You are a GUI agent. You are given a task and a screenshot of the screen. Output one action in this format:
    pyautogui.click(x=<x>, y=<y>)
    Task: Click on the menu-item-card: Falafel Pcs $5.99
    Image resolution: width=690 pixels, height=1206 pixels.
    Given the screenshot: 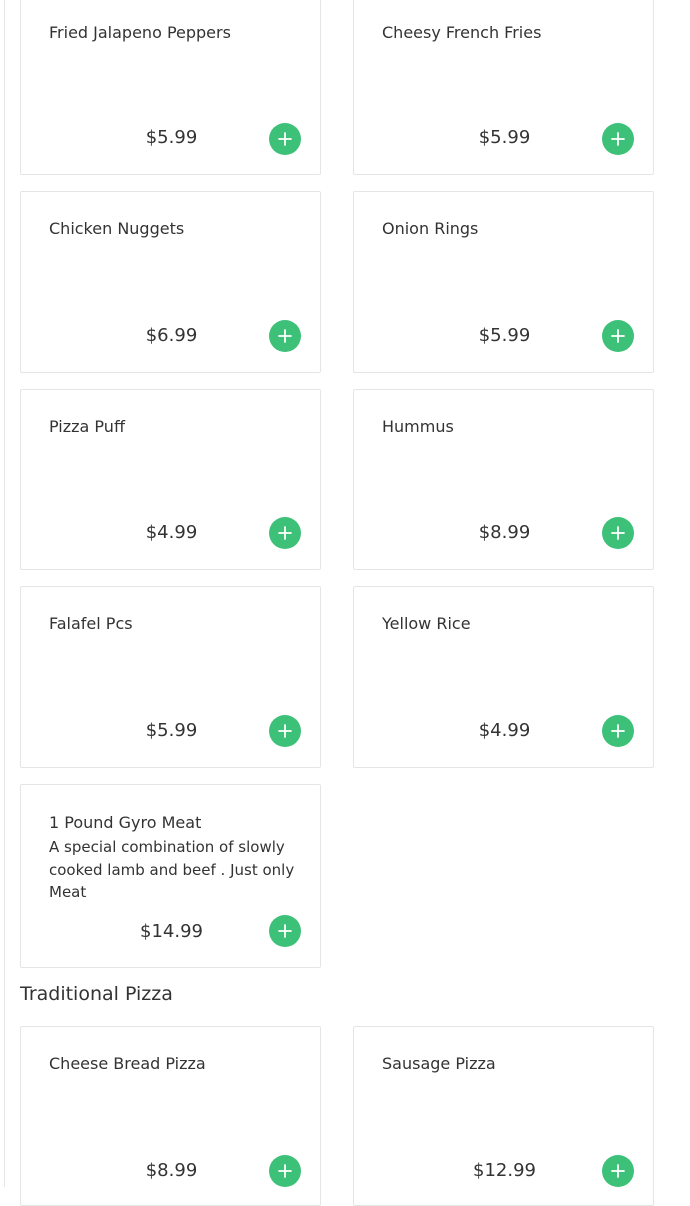 What is the action you would take?
    pyautogui.click(x=170, y=677)
    